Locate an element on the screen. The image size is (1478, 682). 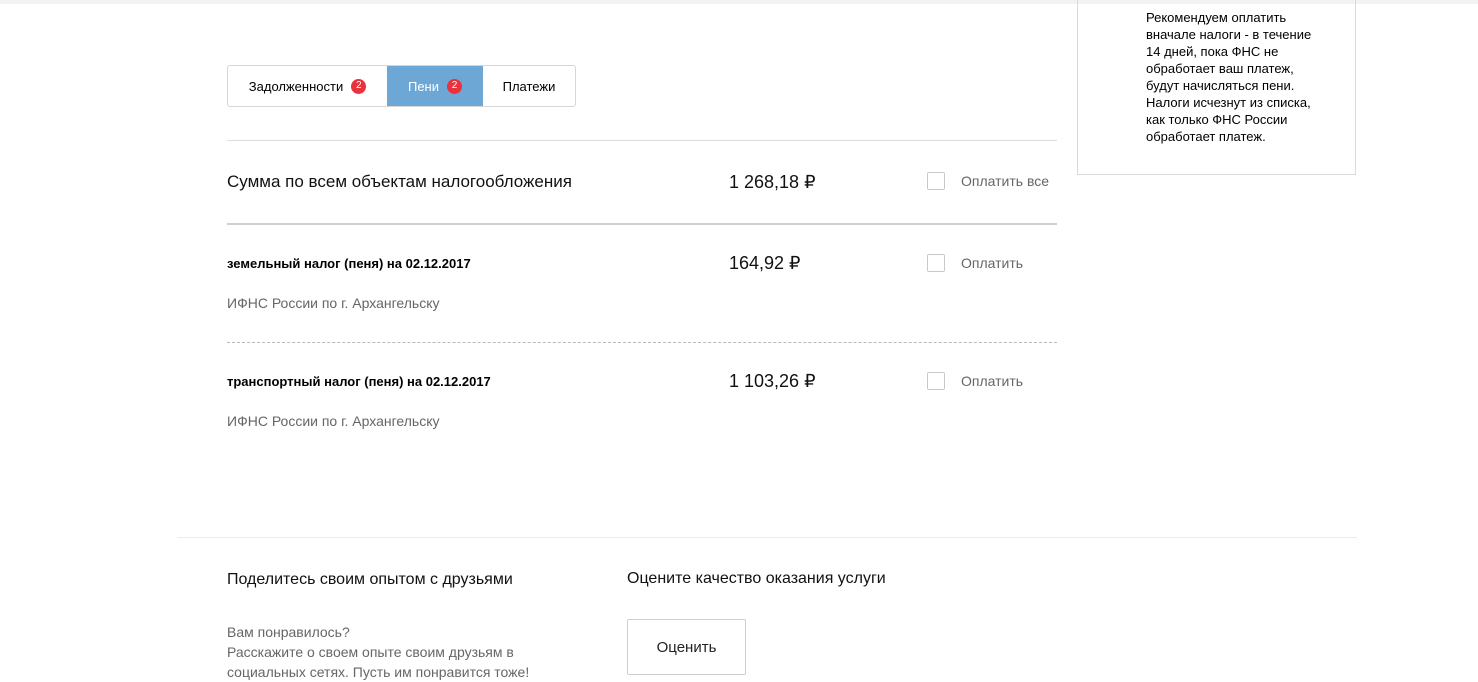
tax-item-amount: 164,92 ₽ is located at coordinates (765, 263).